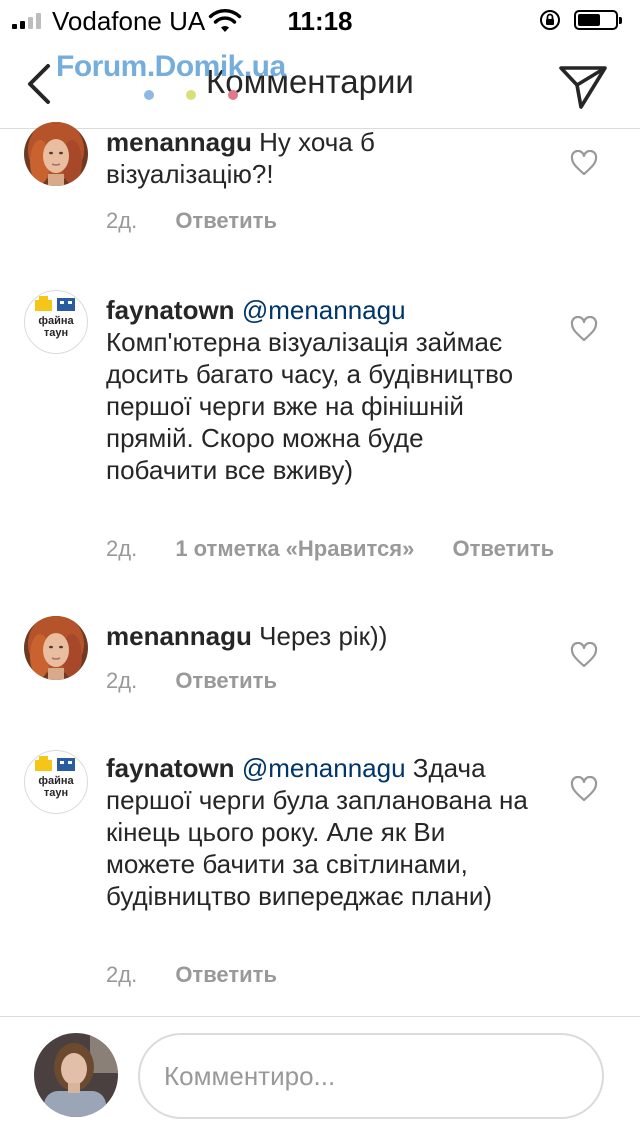 The width and height of the screenshot is (640, 1137). What do you see at coordinates (583, 87) in the screenshot?
I see `paper-plane-icon` at bounding box center [583, 87].